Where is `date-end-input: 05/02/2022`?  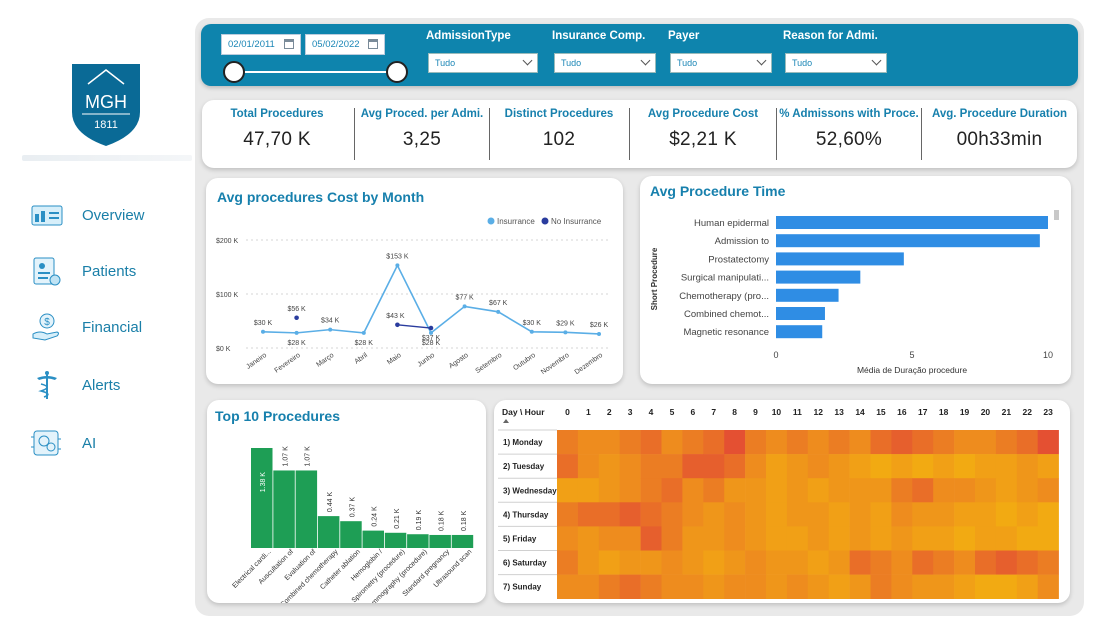 date-end-input: 05/02/2022 is located at coordinates (345, 44).